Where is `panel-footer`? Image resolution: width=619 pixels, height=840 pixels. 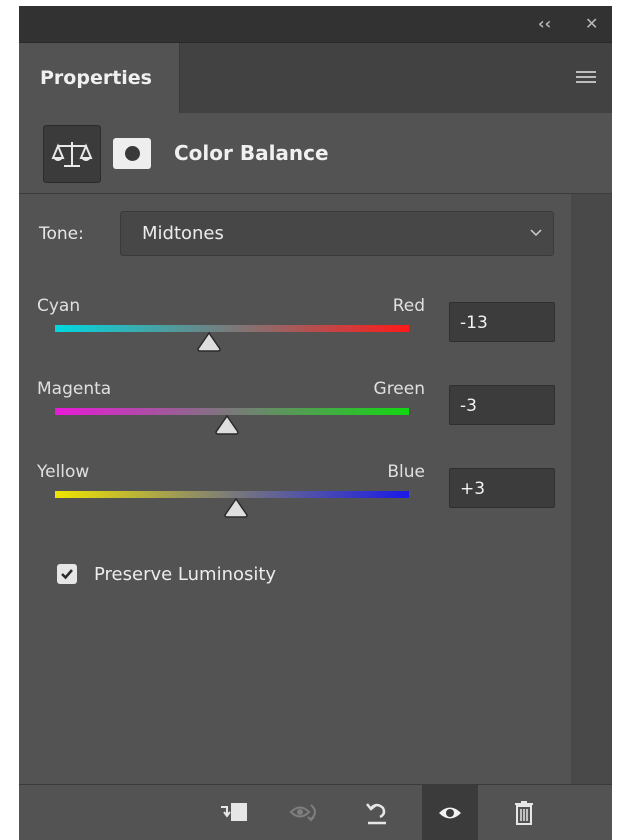 panel-footer is located at coordinates (315, 812).